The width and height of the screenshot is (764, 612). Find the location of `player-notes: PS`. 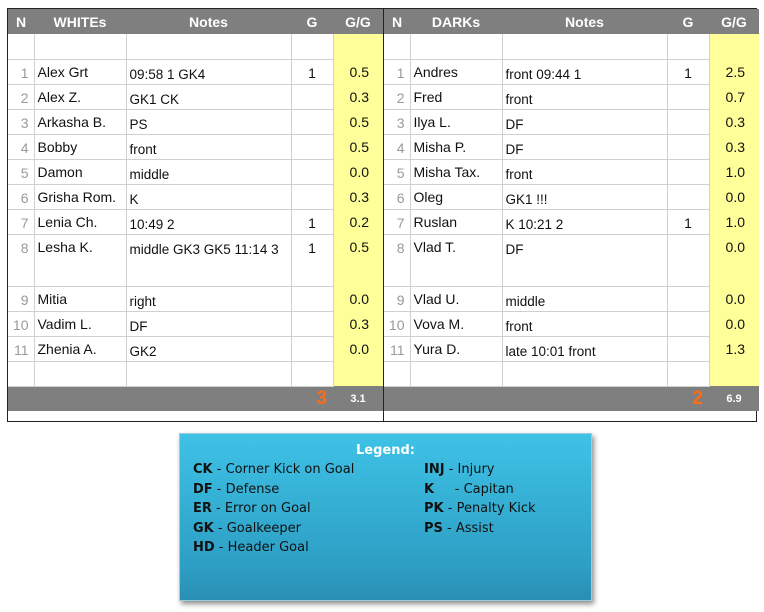

player-notes: PS is located at coordinates (209, 122).